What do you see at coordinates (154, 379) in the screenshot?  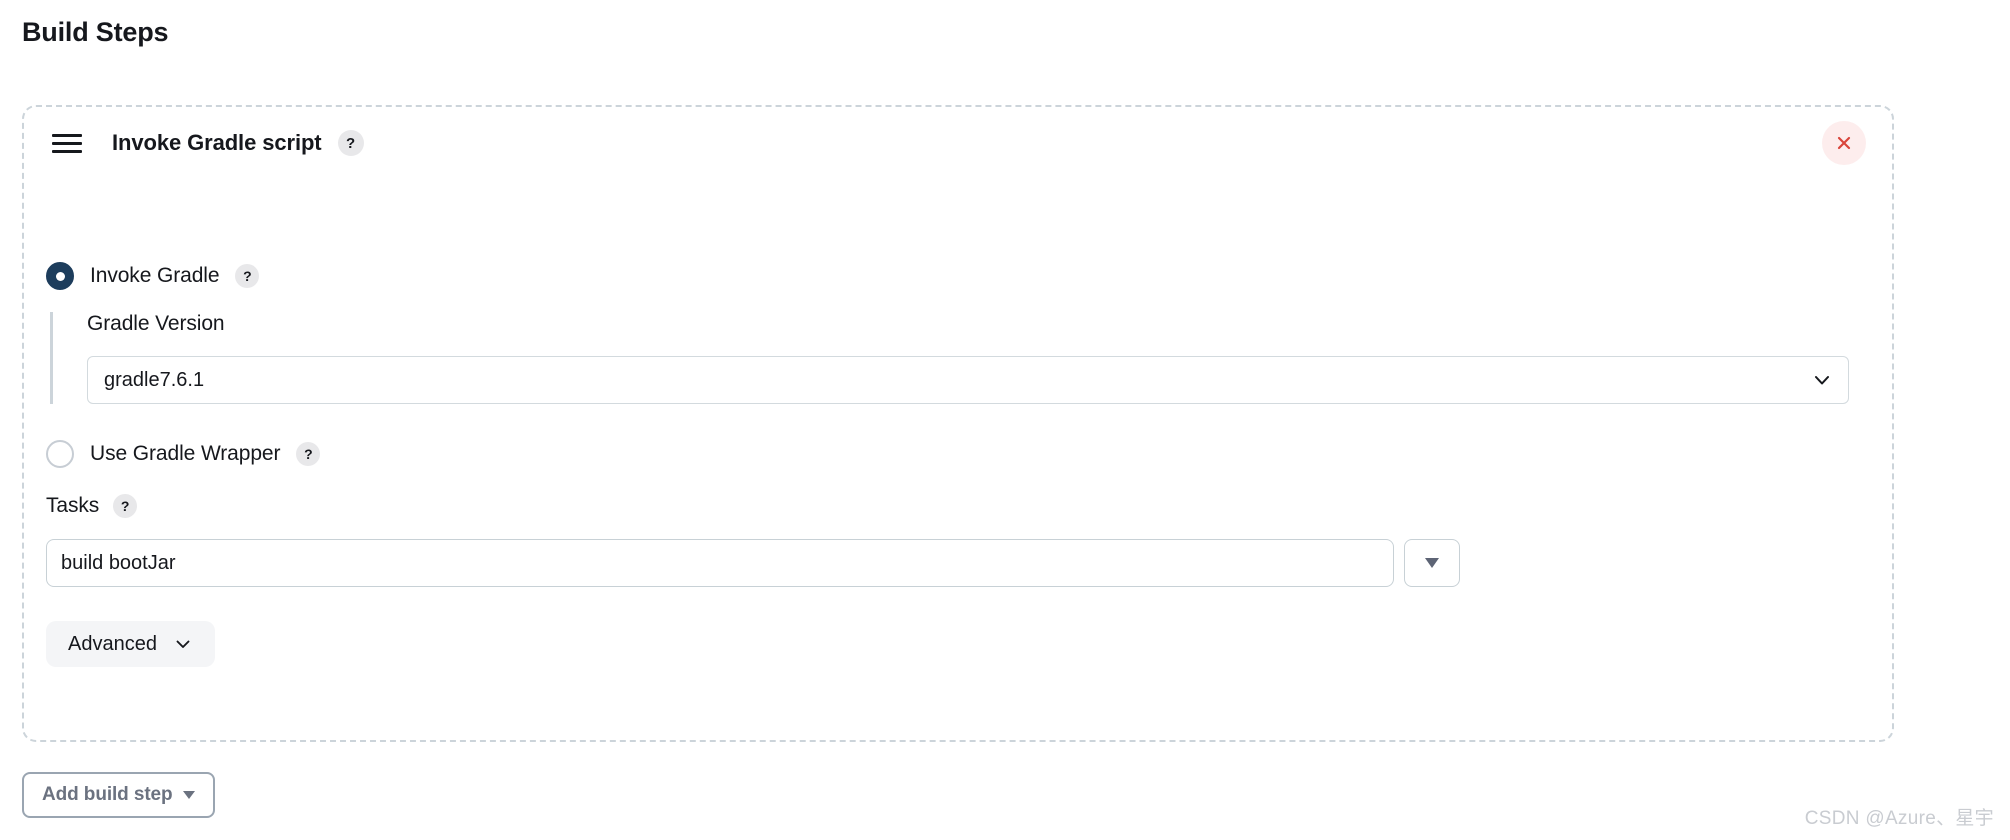 I see `gradle-version-value: gradle7.6.1` at bounding box center [154, 379].